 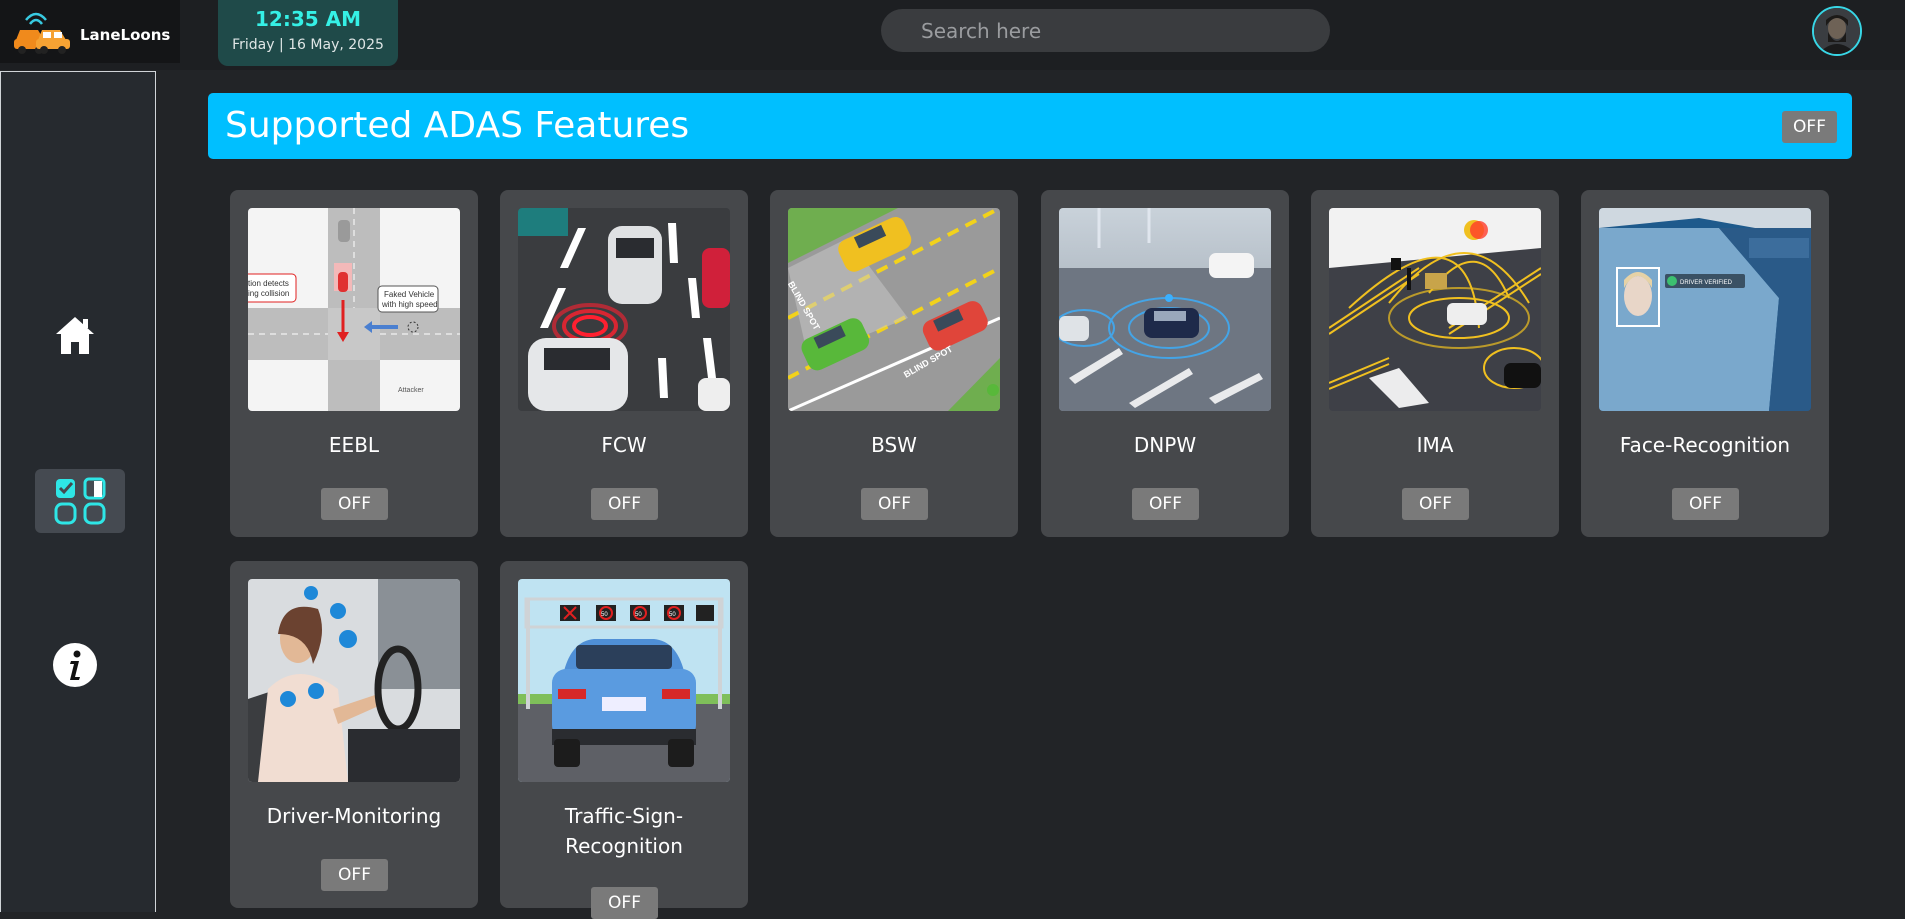 I want to click on sidebar-item-features, so click(x=80, y=501).